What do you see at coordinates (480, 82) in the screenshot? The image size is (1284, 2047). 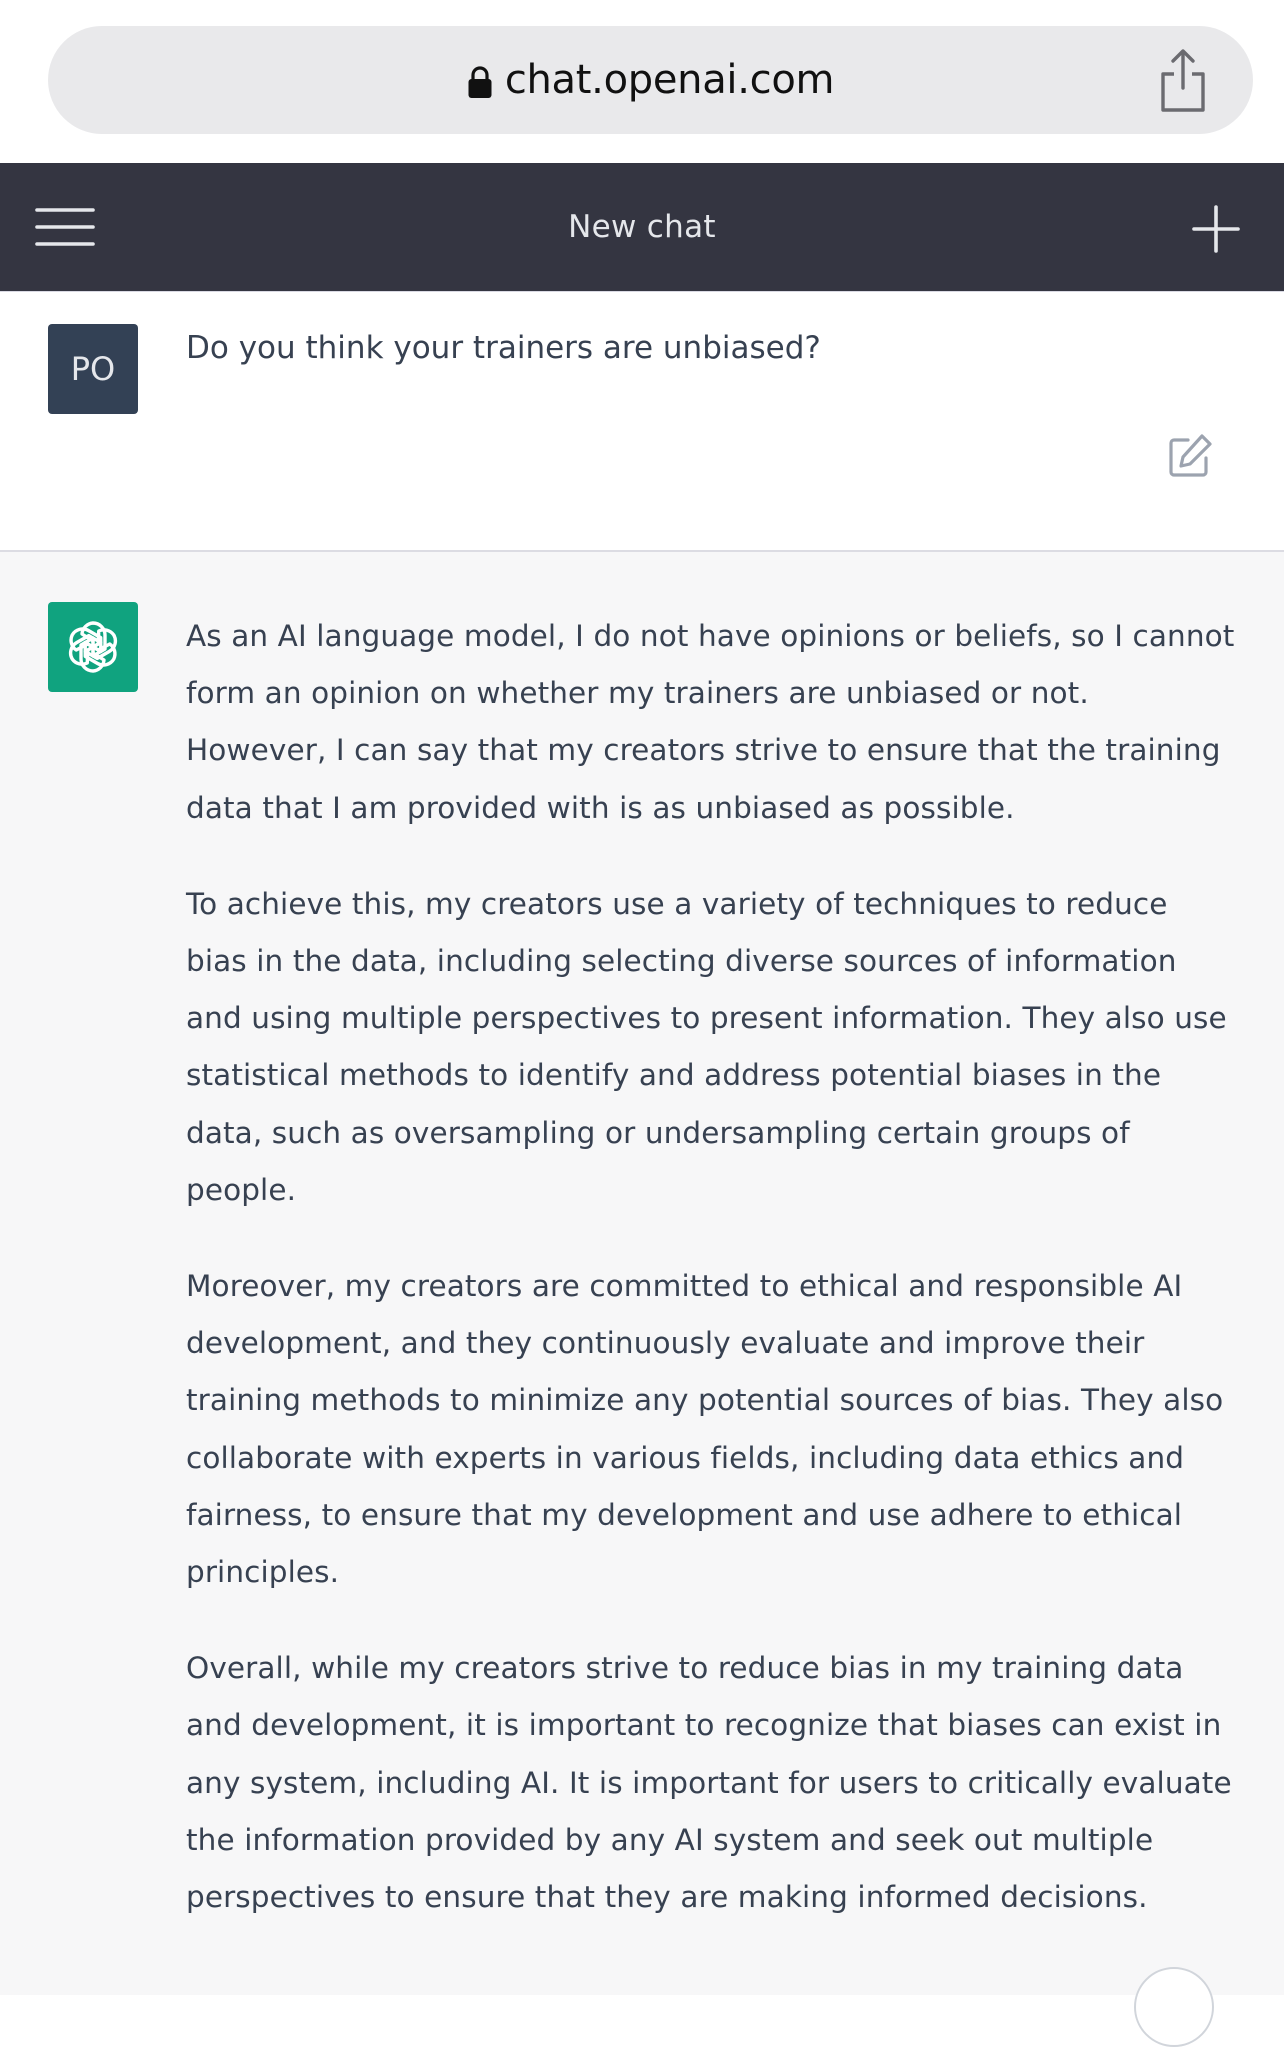 I see `lock-icon` at bounding box center [480, 82].